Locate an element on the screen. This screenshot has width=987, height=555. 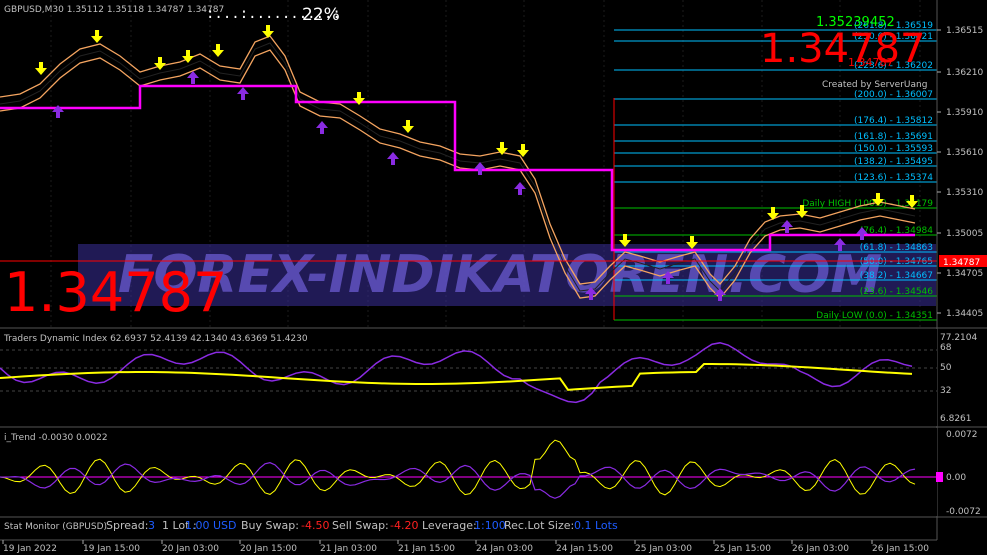
time-tick-label: 25 Jan 03:00 is located at coordinates (663, 549).